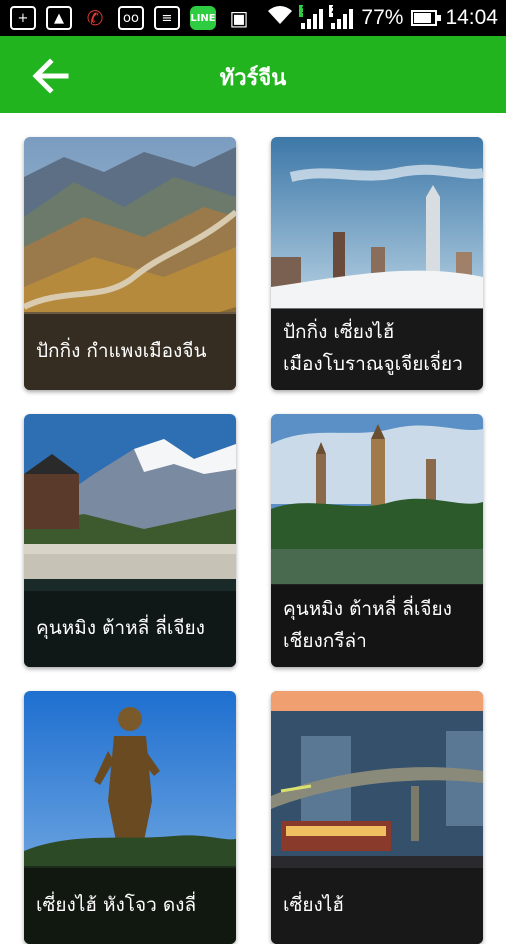 This screenshot has height=944, width=506. Describe the element at coordinates (116, 905) in the screenshot. I see `tour-name: เซี่ยงไฮ้ หังโจว ดงลี่` at that location.